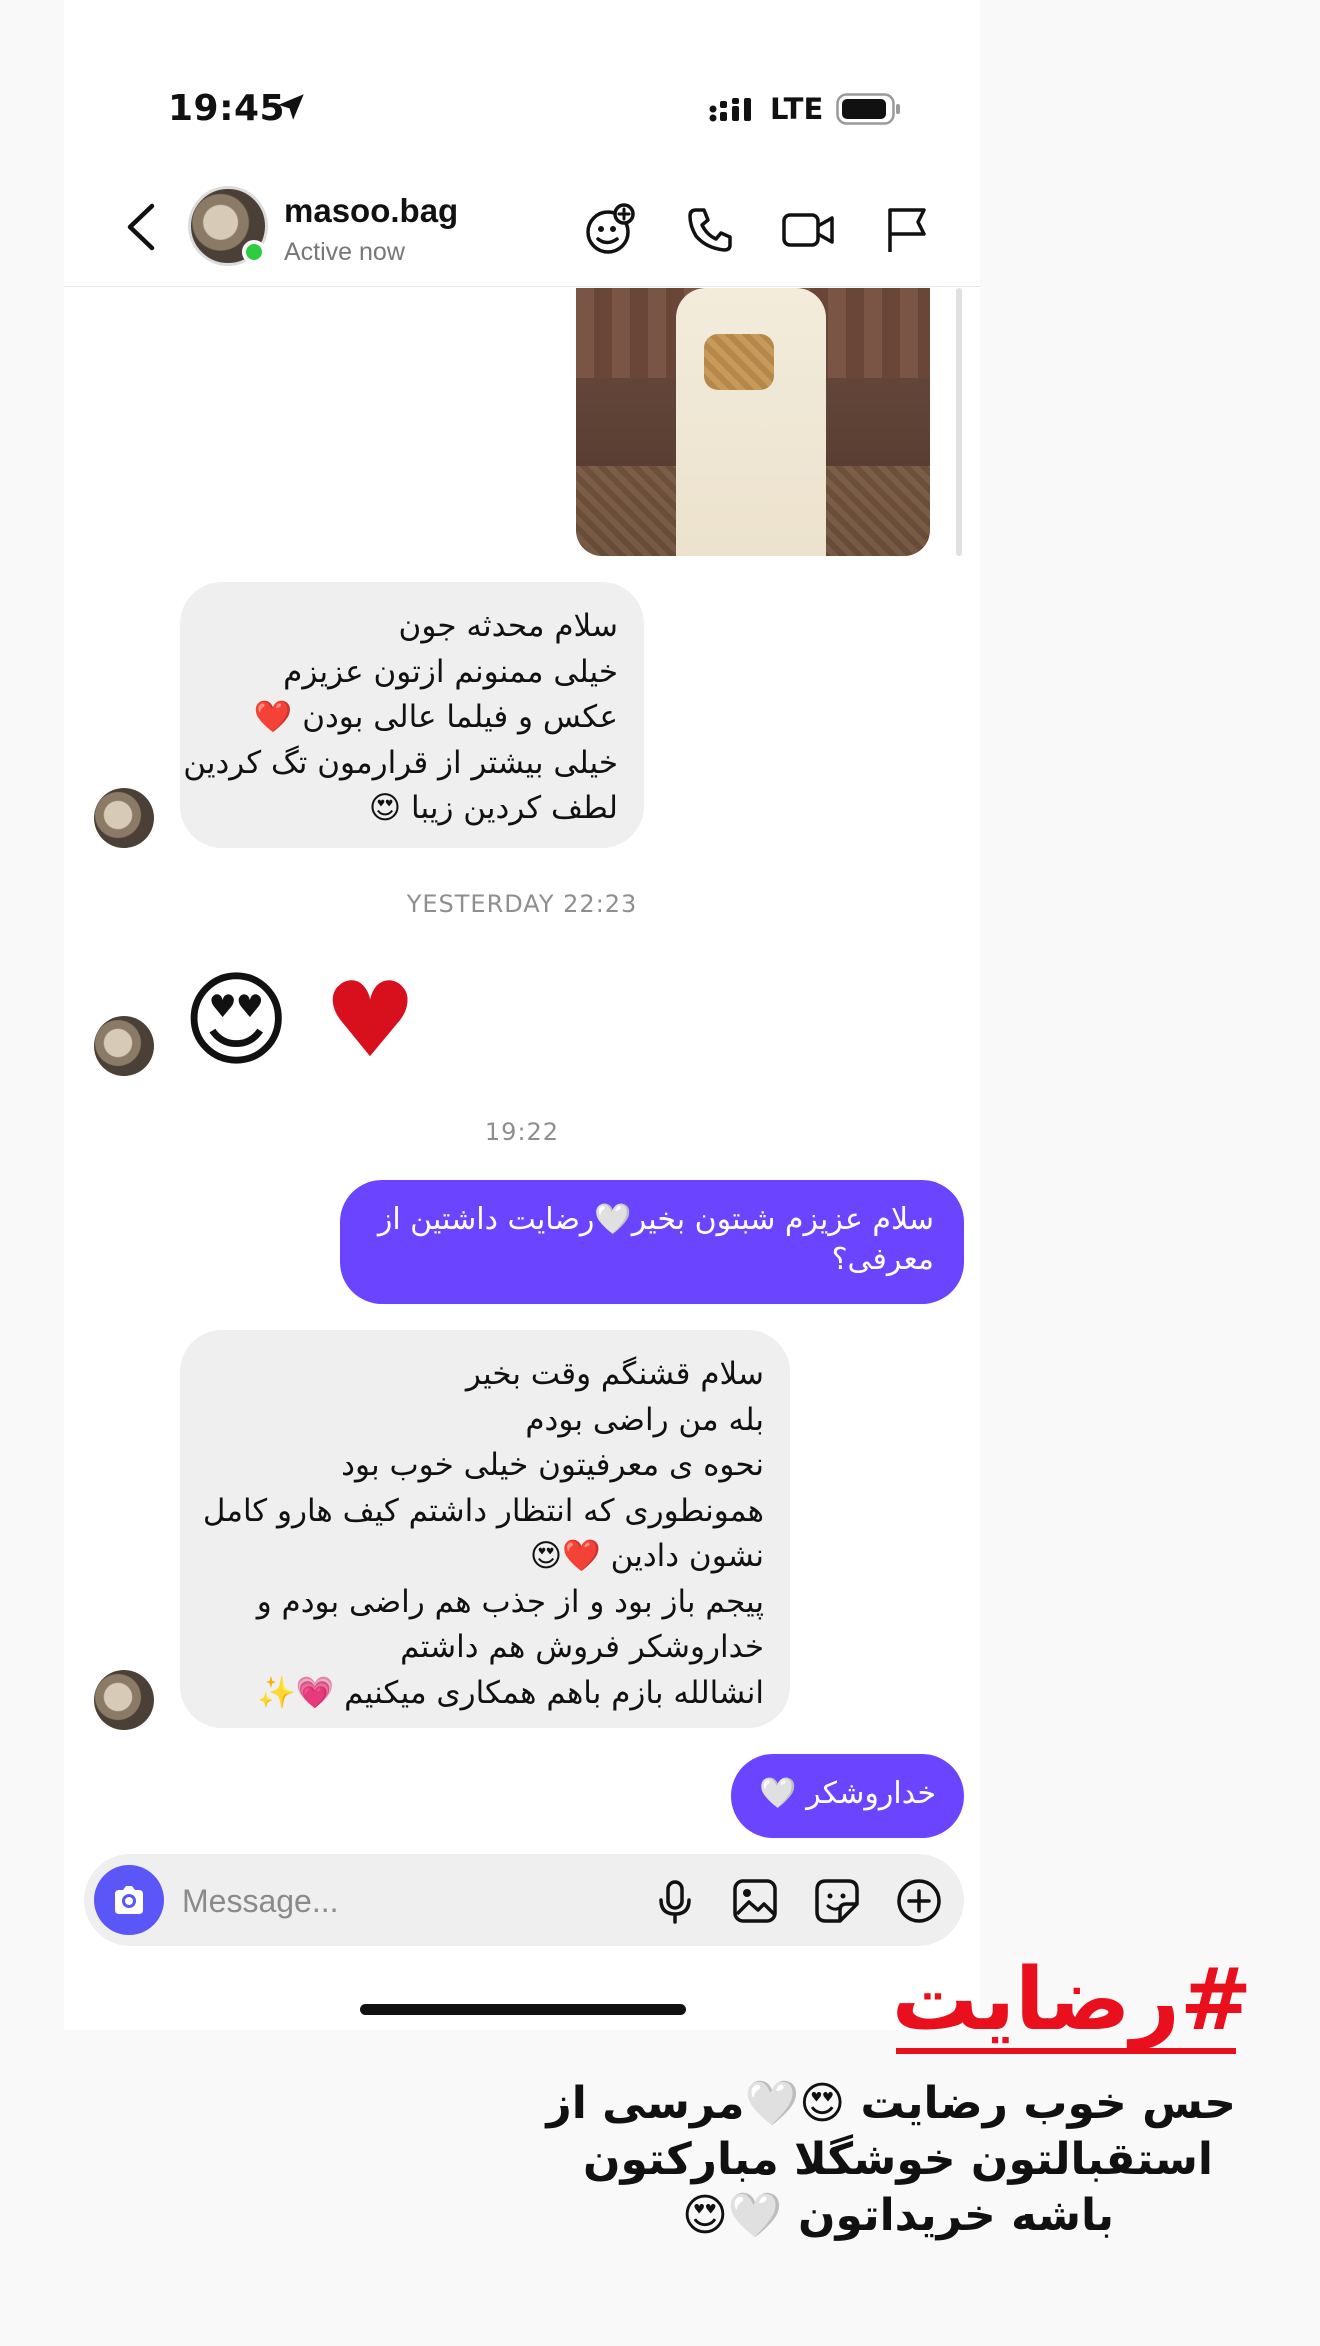 Image resolution: width=1320 pixels, height=2346 pixels. I want to click on add-effect-icon, so click(610, 230).